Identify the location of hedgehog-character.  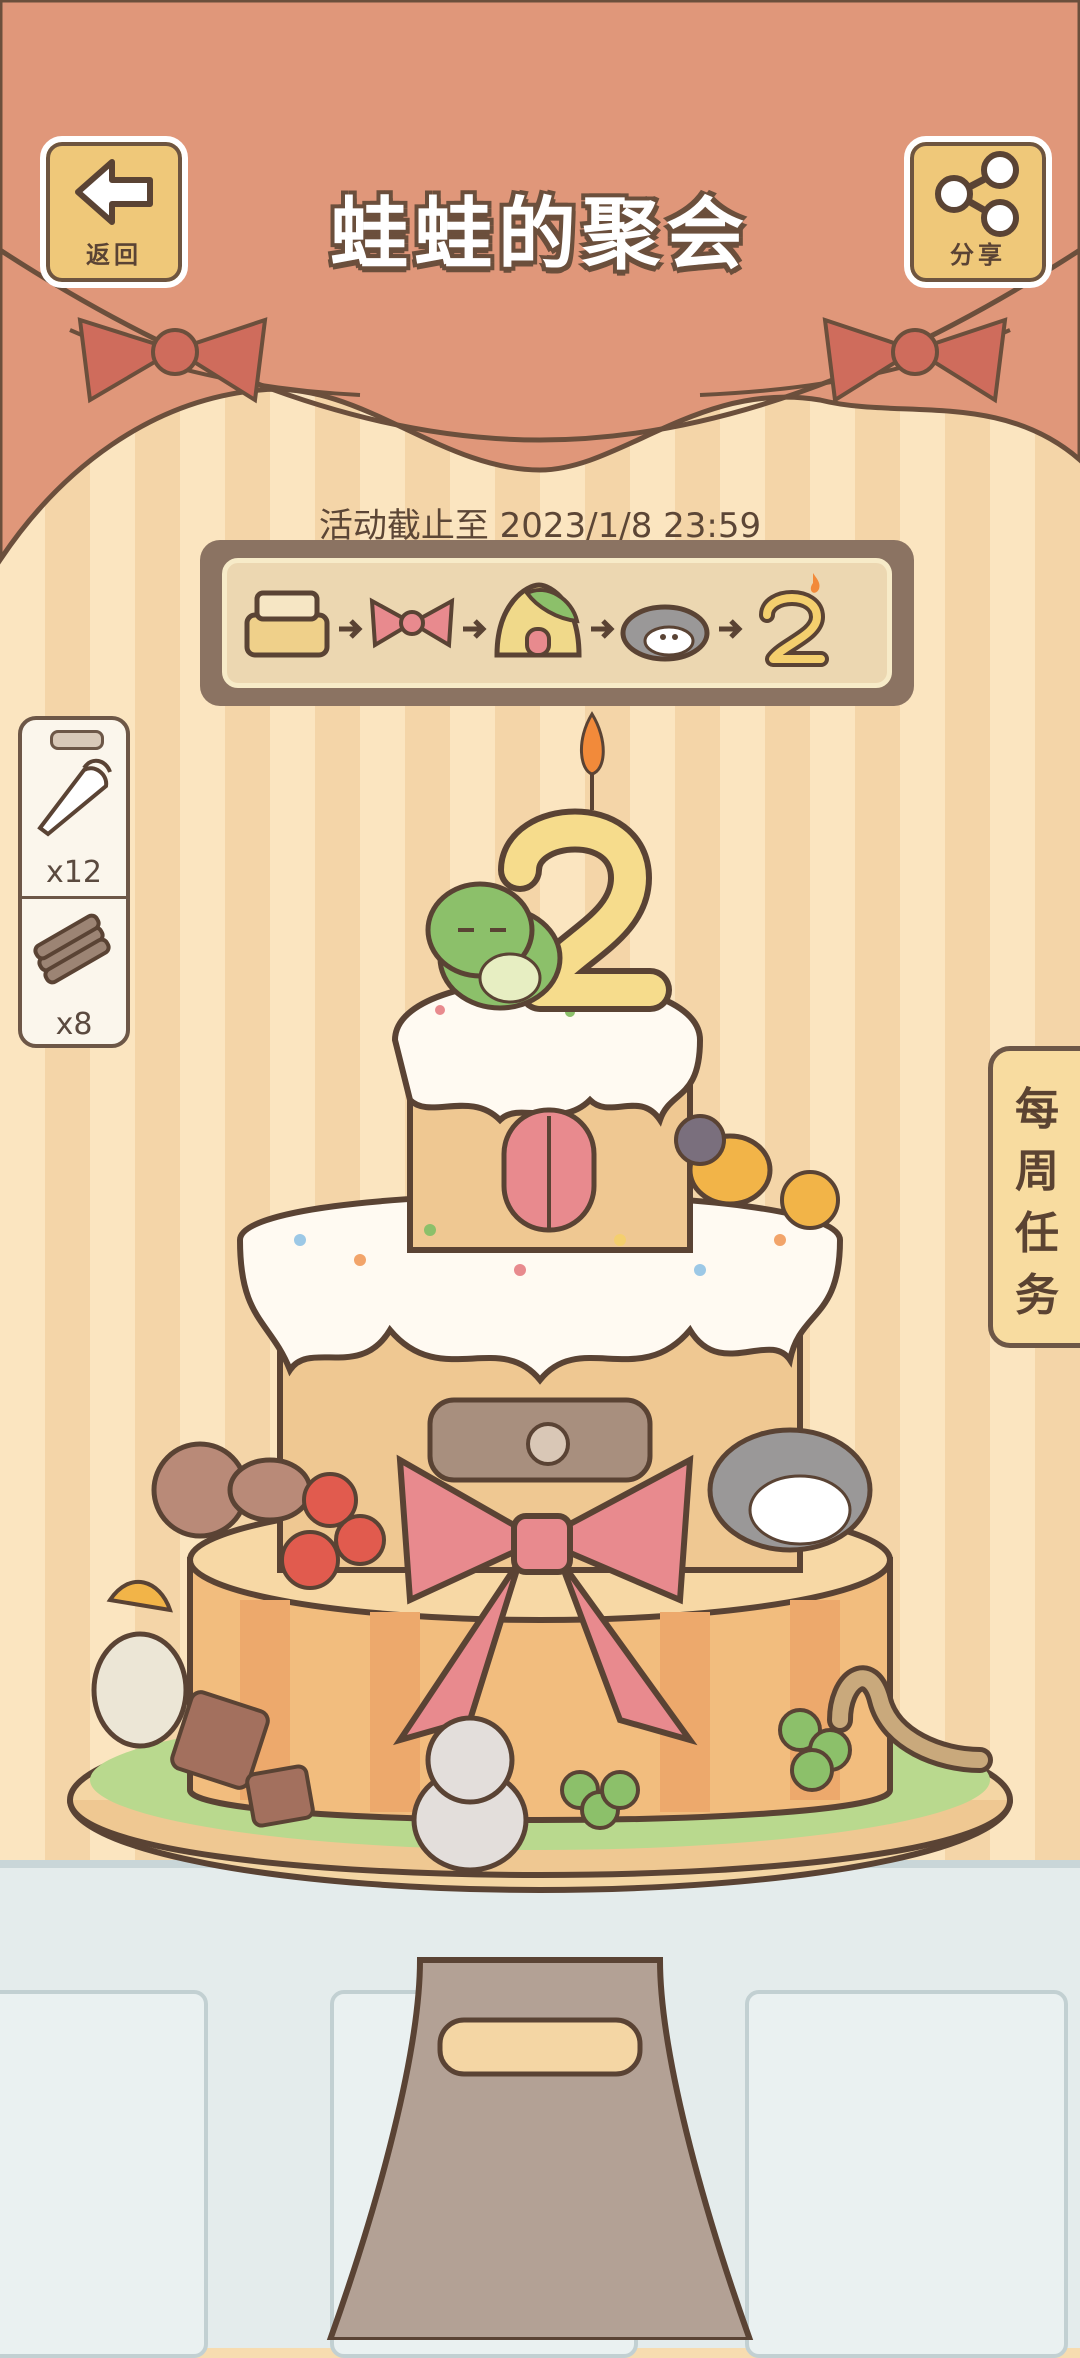
(790, 1490).